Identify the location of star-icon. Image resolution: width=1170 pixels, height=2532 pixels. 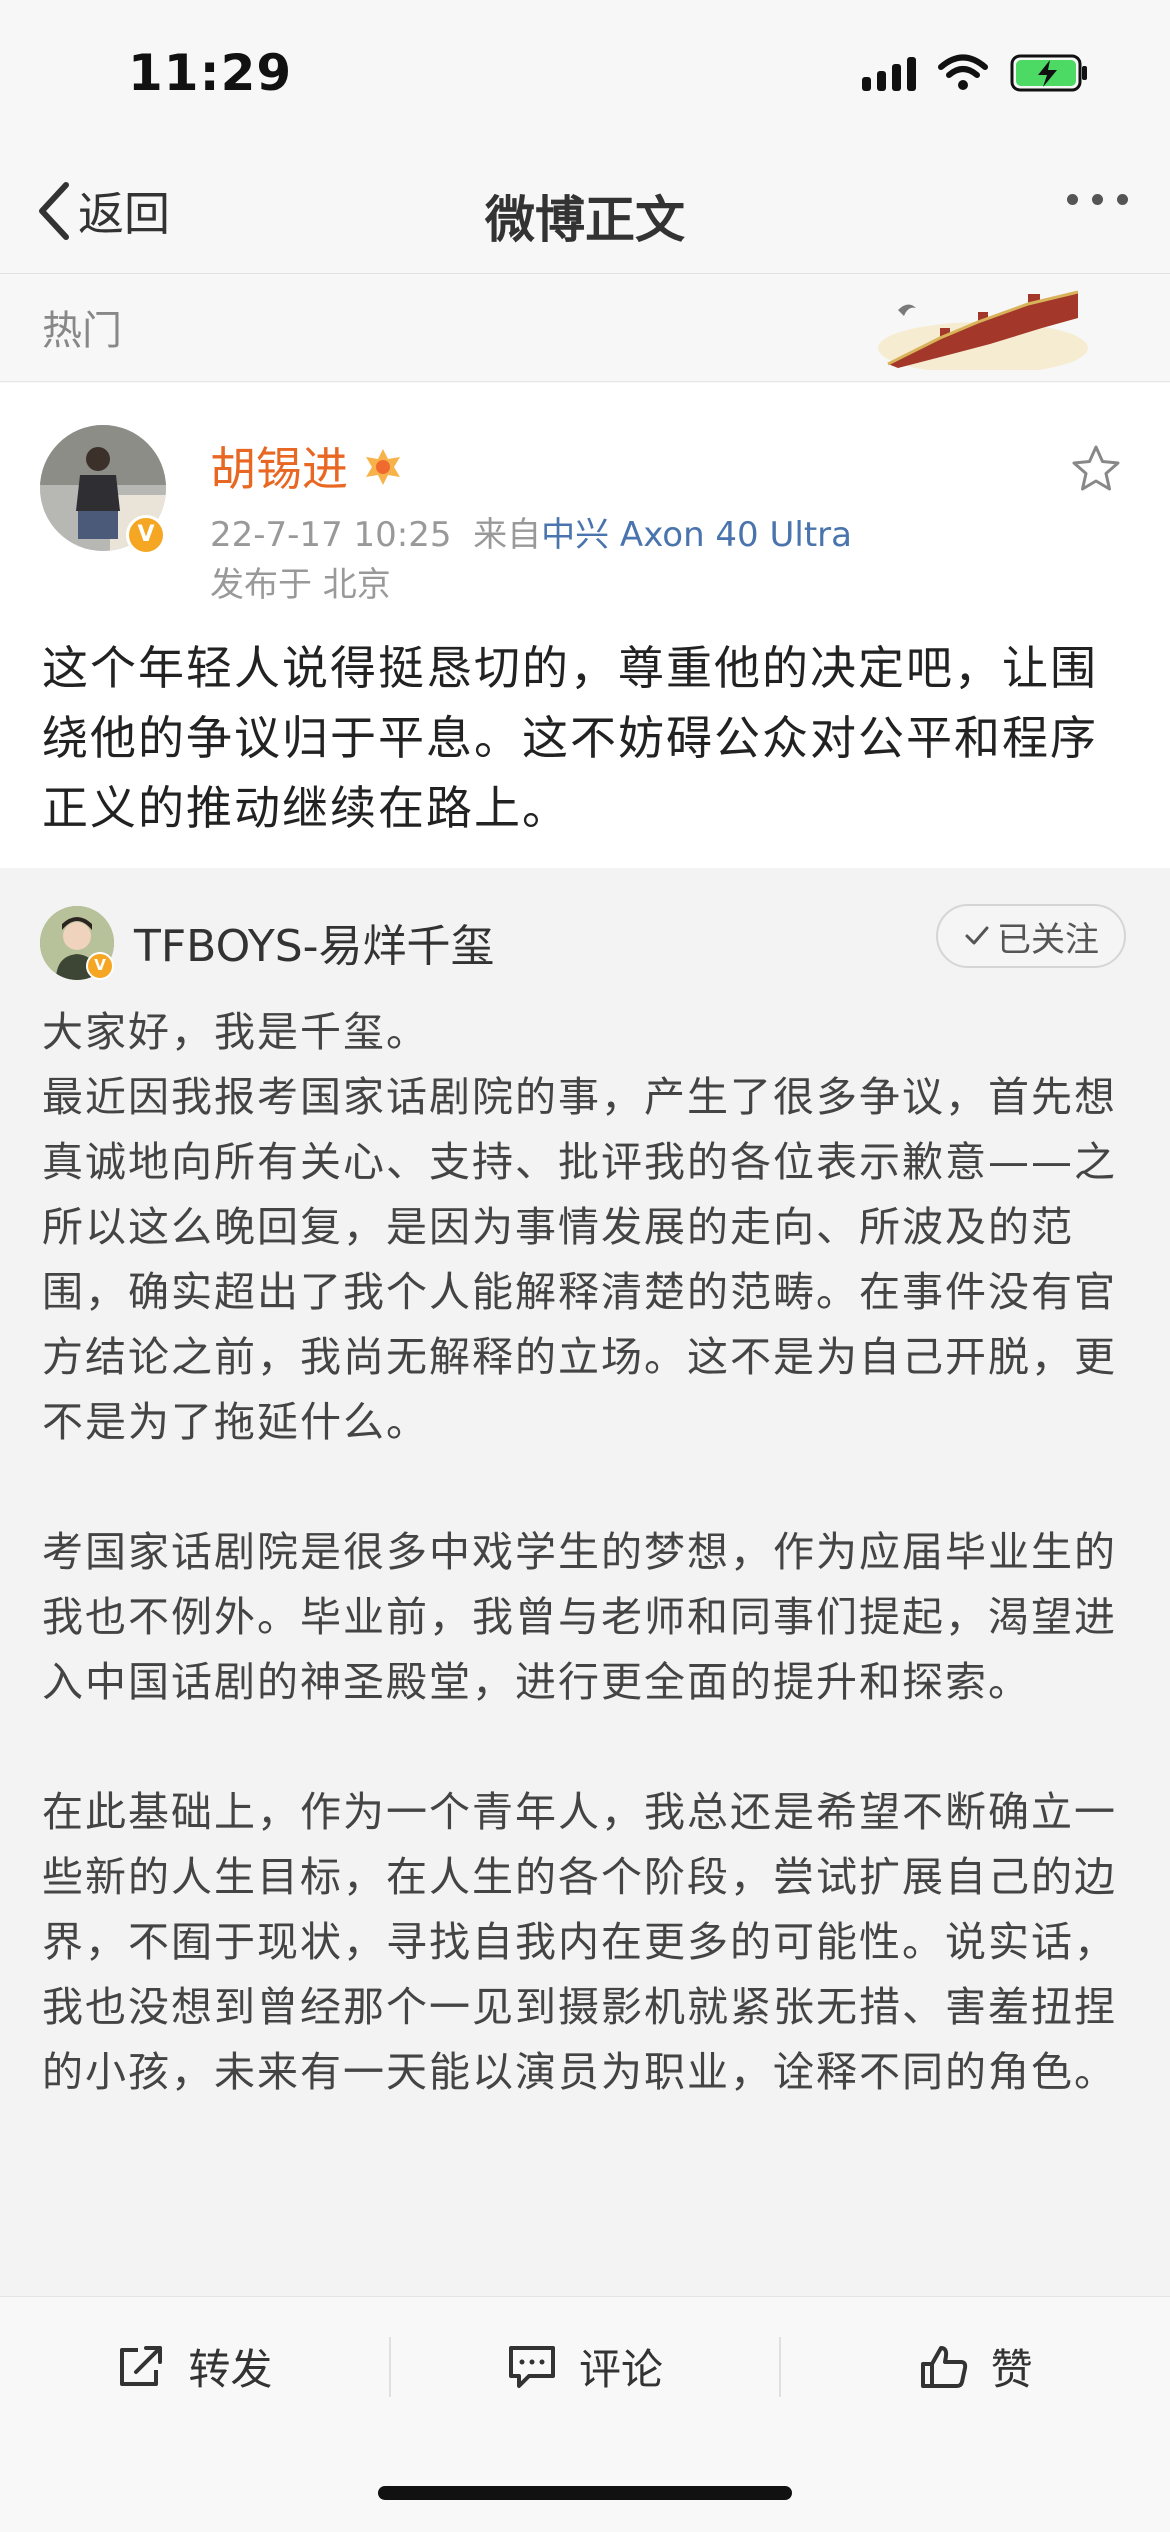
(1096, 471).